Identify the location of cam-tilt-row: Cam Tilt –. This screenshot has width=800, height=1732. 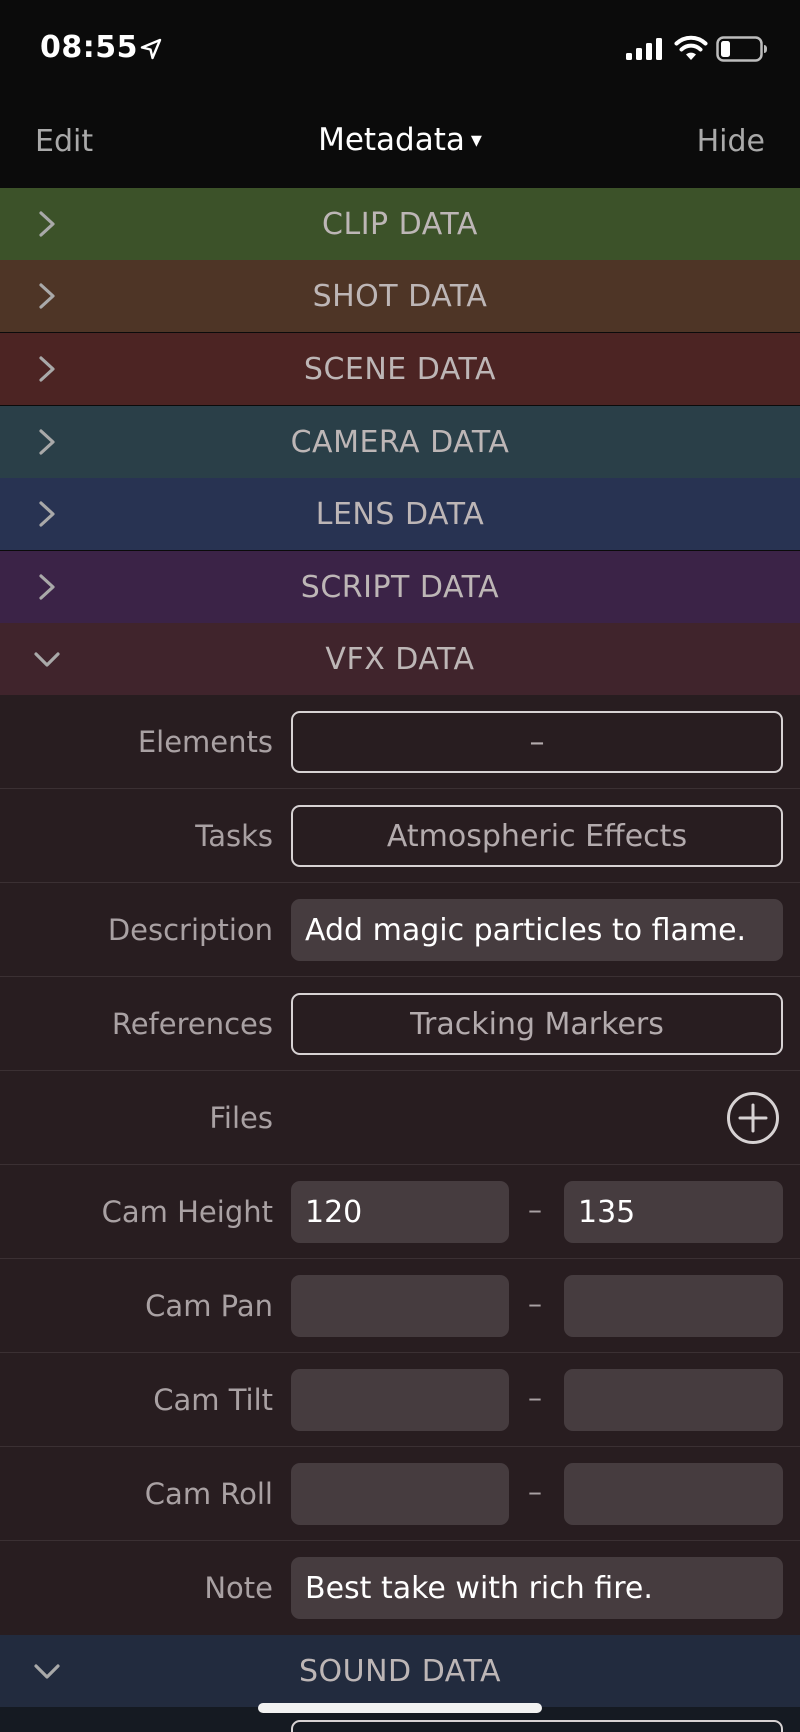
(400, 1400).